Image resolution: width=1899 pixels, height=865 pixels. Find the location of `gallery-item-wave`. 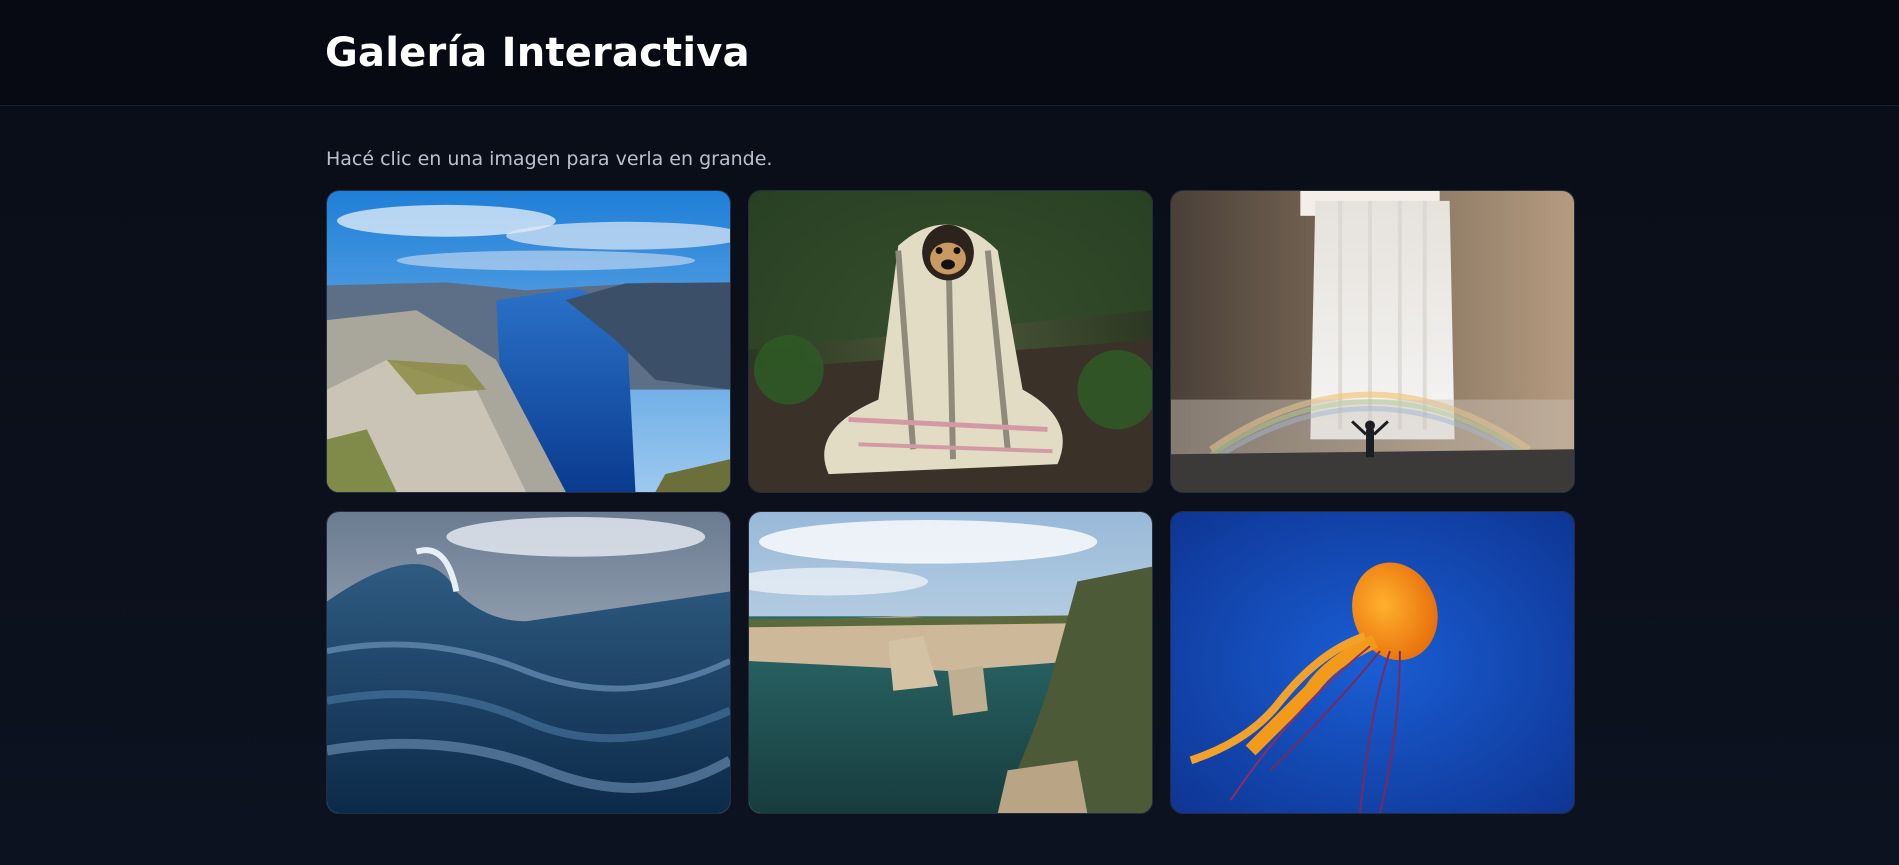

gallery-item-wave is located at coordinates (528, 662).